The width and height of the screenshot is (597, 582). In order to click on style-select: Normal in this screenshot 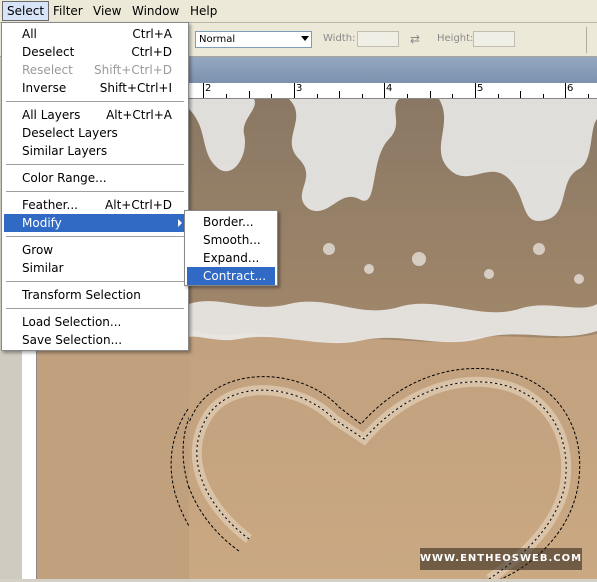, I will do `click(253, 39)`.